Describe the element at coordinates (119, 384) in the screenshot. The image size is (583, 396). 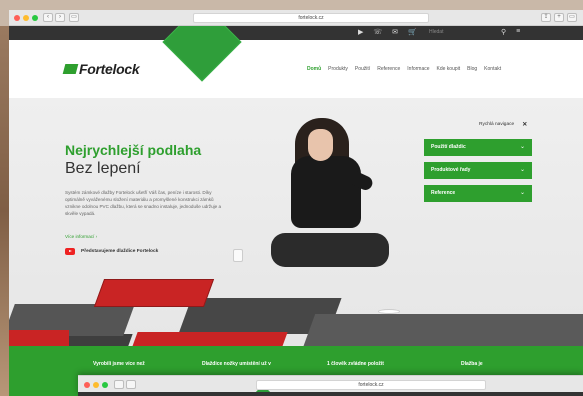
I see `back-button` at that location.